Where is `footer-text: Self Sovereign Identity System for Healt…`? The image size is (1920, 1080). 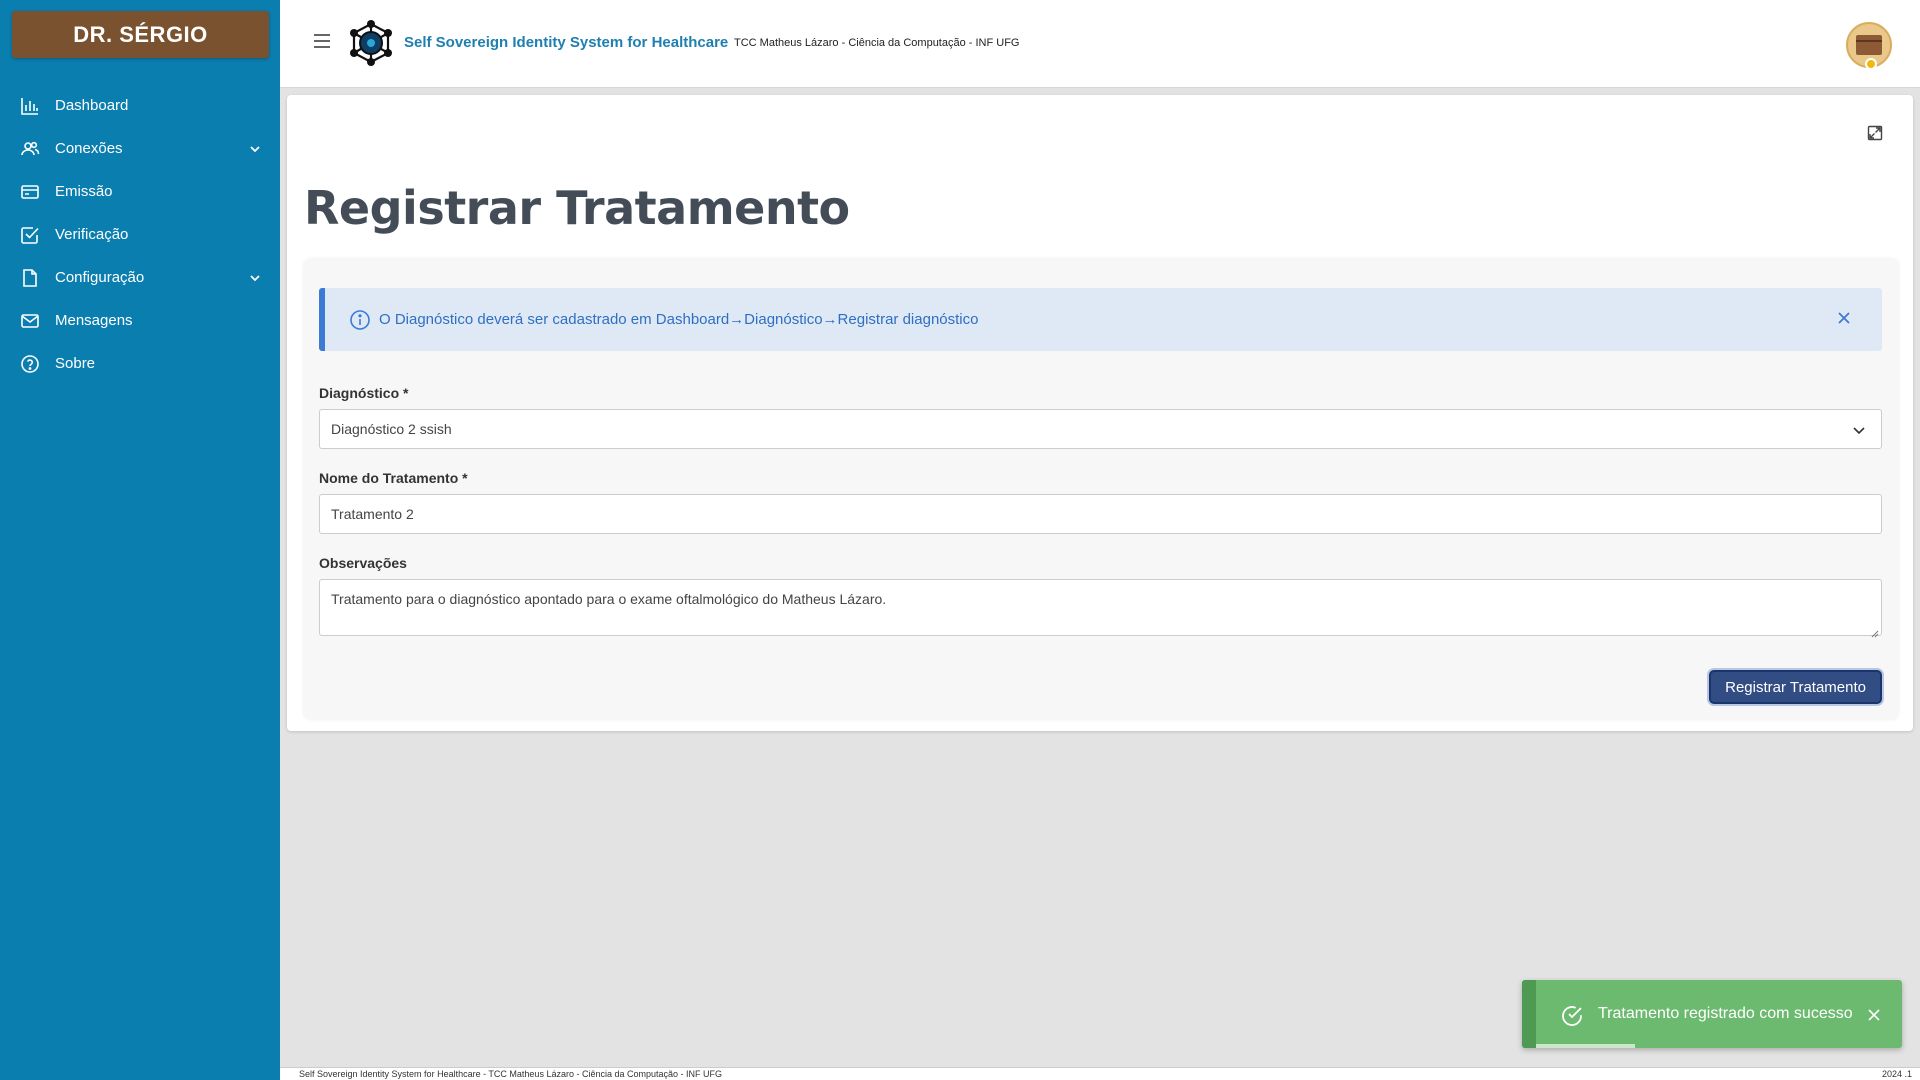 footer-text: Self Sovereign Identity System for Healt… is located at coordinates (511, 1074).